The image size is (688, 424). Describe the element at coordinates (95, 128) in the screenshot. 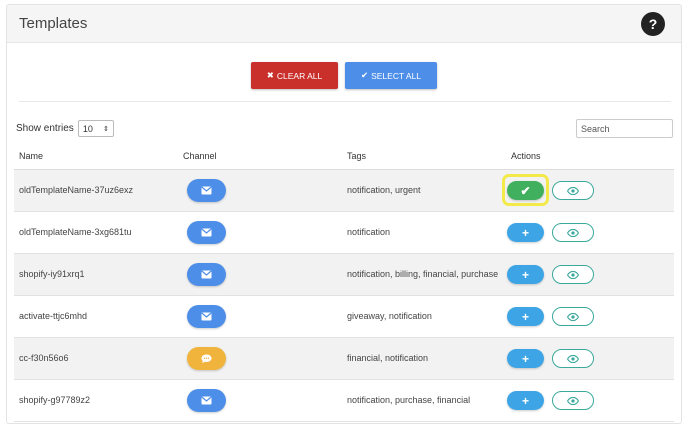

I see `entries-select: 10 ⇕` at that location.